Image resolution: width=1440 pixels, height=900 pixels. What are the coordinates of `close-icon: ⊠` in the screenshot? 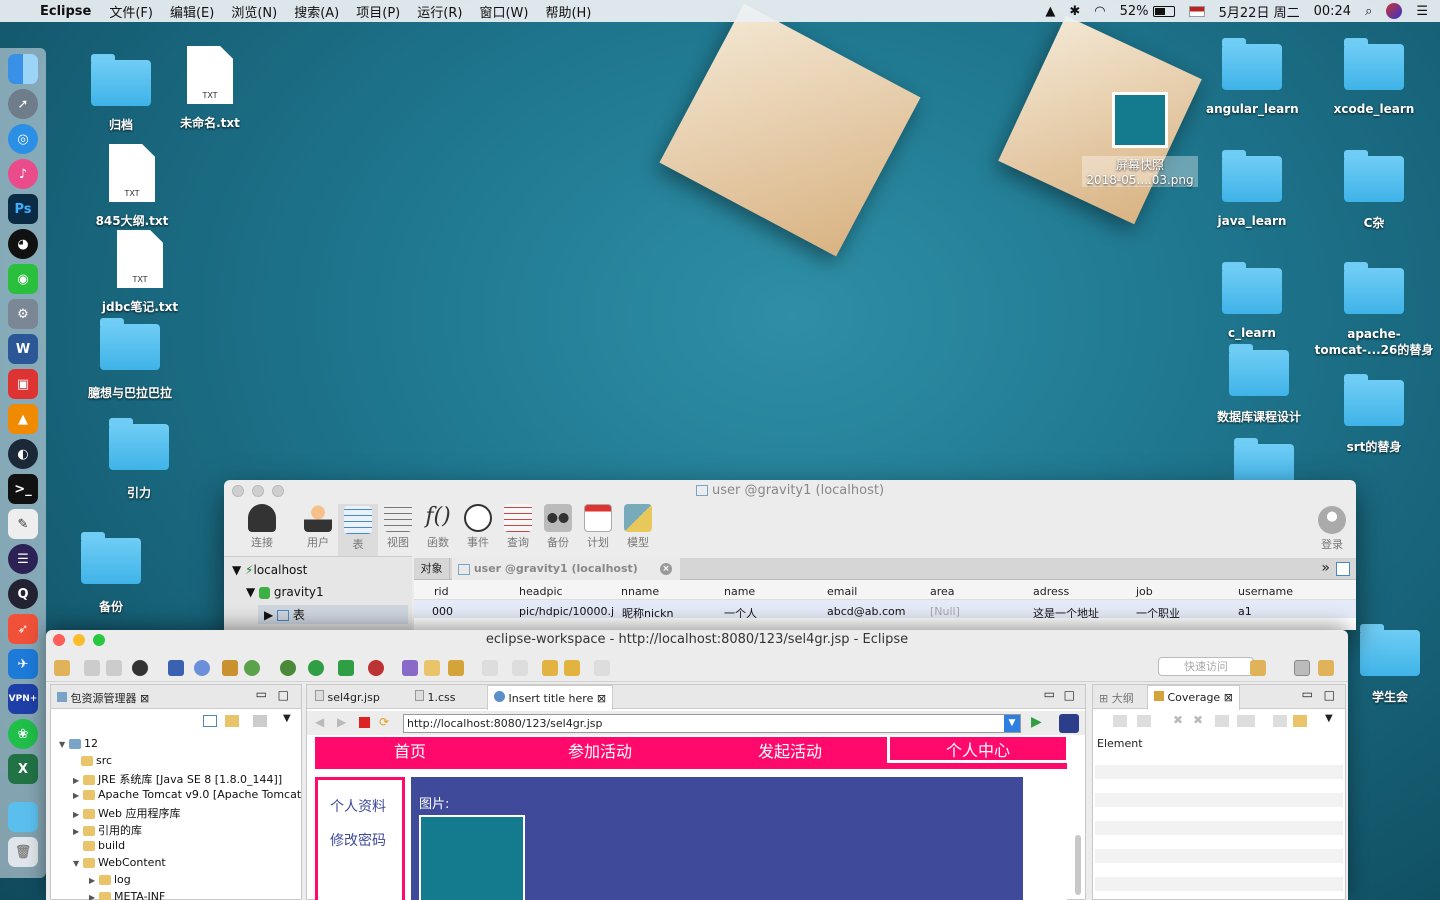 It's located at (601, 698).